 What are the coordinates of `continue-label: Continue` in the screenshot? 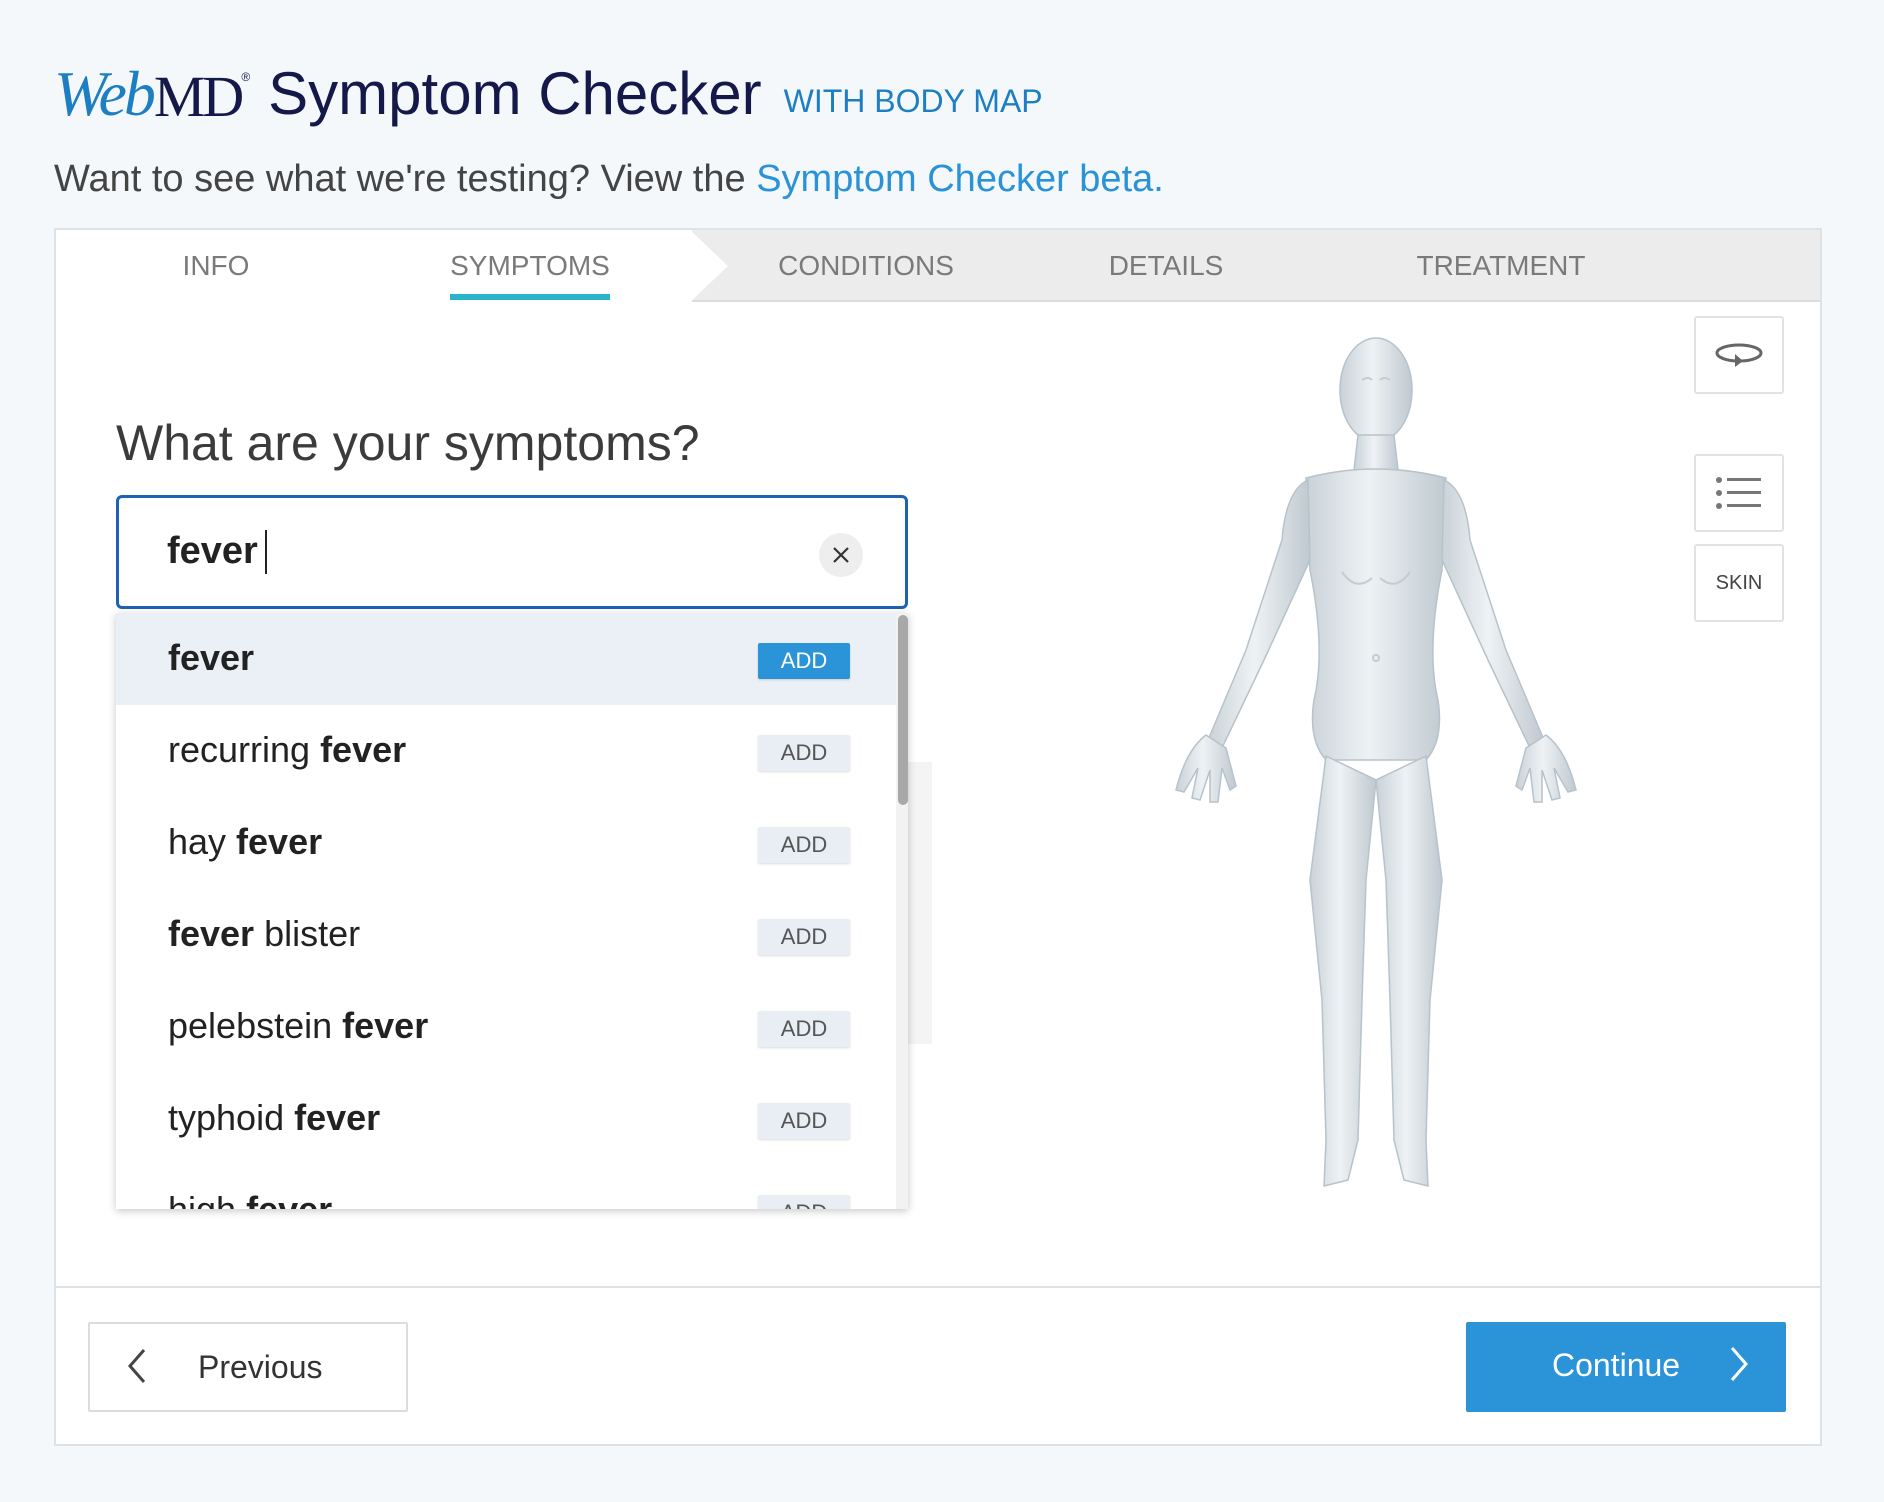 It's located at (1616, 1365).